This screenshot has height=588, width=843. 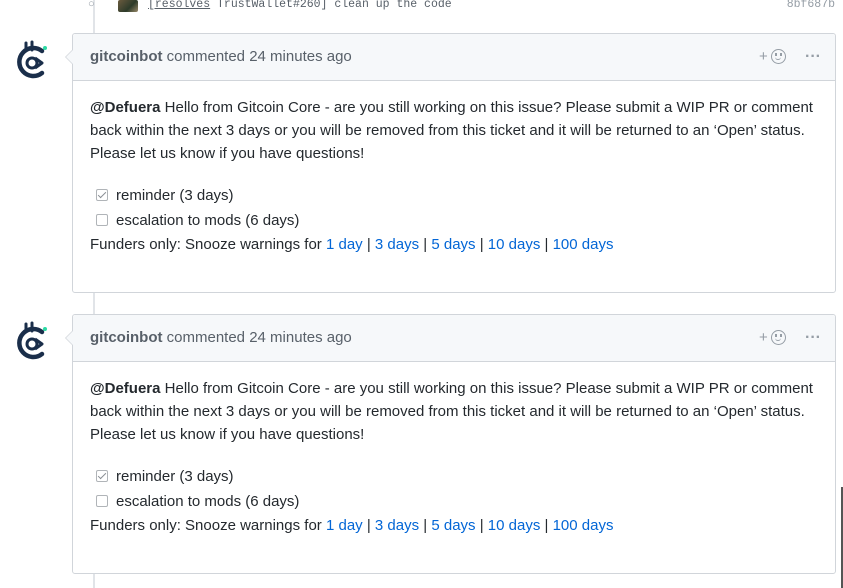 I want to click on committer-avatar, so click(x=128, y=6).